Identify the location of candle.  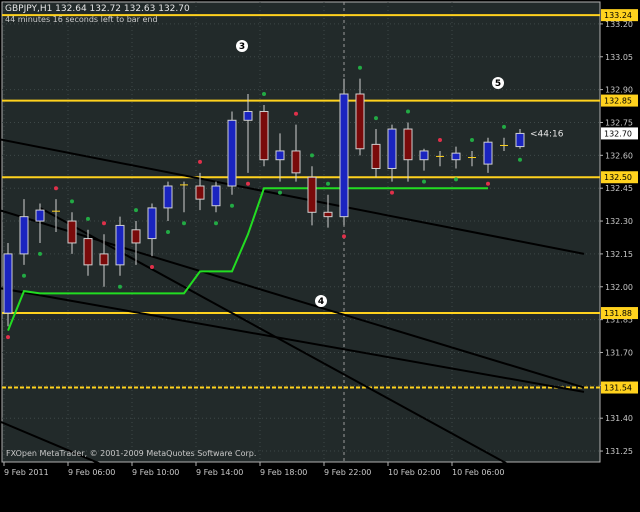
(344, 158).